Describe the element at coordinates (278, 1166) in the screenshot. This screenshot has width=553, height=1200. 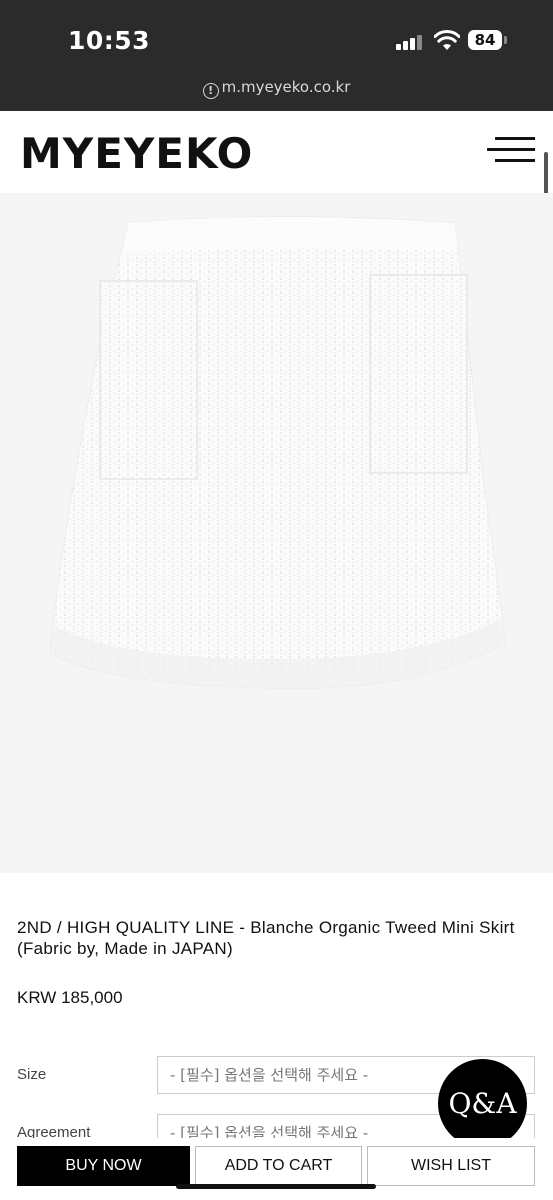
I see `add-to-cart-button: ADD TO CART` at that location.